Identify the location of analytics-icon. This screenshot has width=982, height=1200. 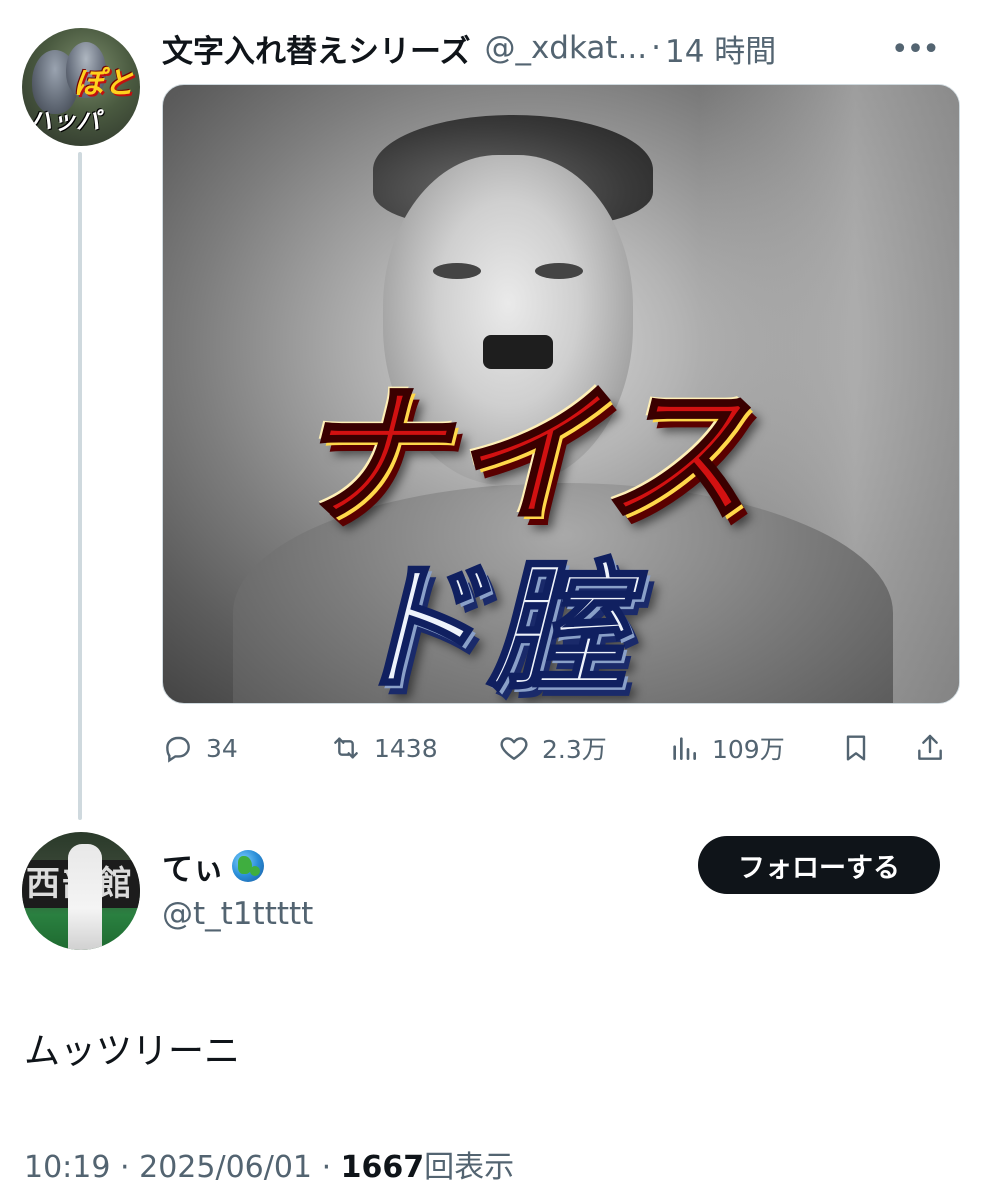
(684, 748).